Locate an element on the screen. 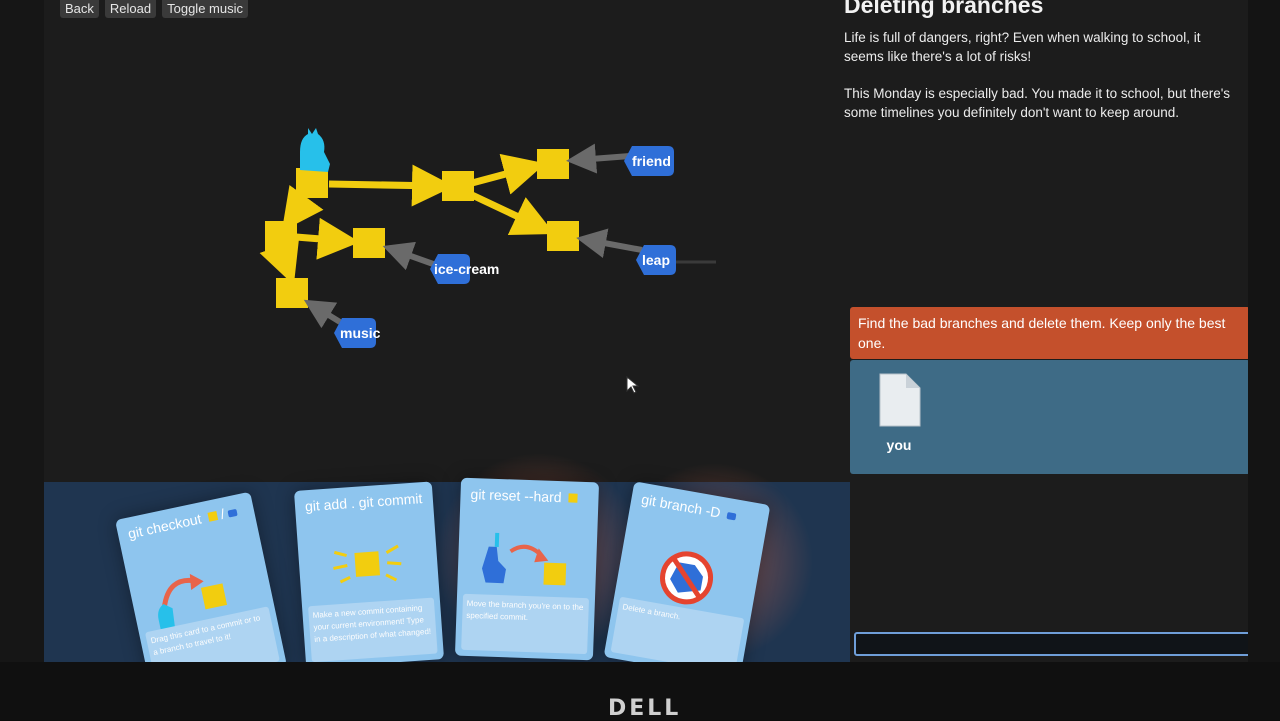 The height and width of the screenshot is (721, 1280). branch-label-music: music is located at coordinates (360, 333).